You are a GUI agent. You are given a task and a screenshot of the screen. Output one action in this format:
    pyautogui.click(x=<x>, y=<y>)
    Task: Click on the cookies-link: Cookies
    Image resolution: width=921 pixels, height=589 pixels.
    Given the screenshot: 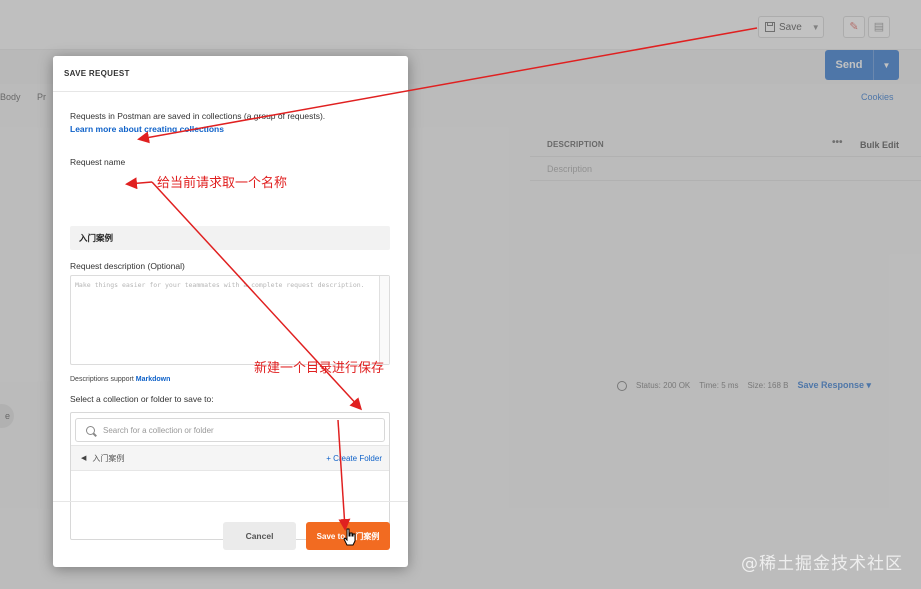 What is the action you would take?
    pyautogui.click(x=877, y=97)
    